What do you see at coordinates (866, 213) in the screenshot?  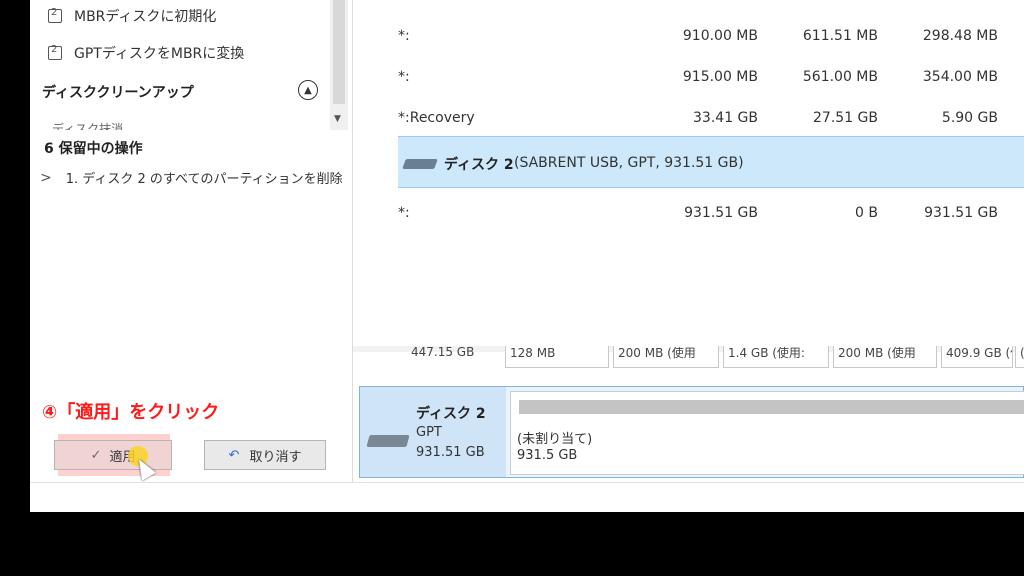 I see `partition-used: 0 B` at bounding box center [866, 213].